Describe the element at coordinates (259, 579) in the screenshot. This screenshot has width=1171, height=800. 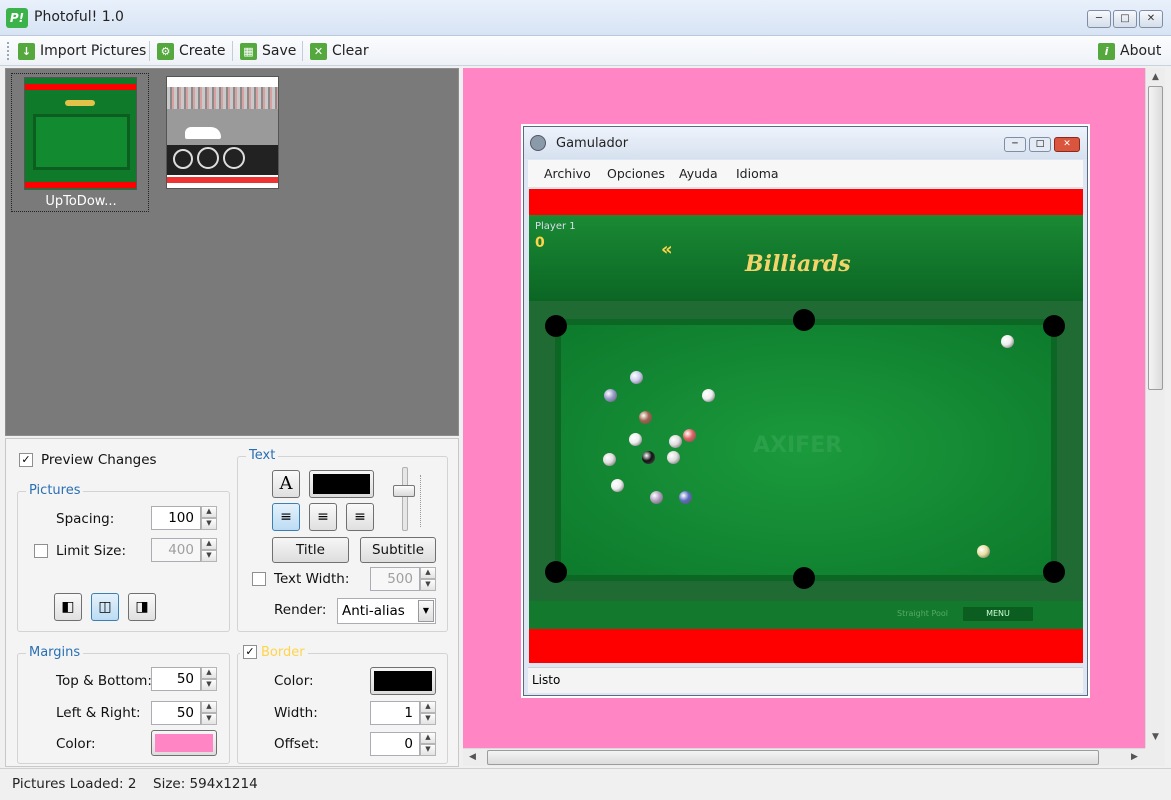
I see `text-width-checkbox` at that location.